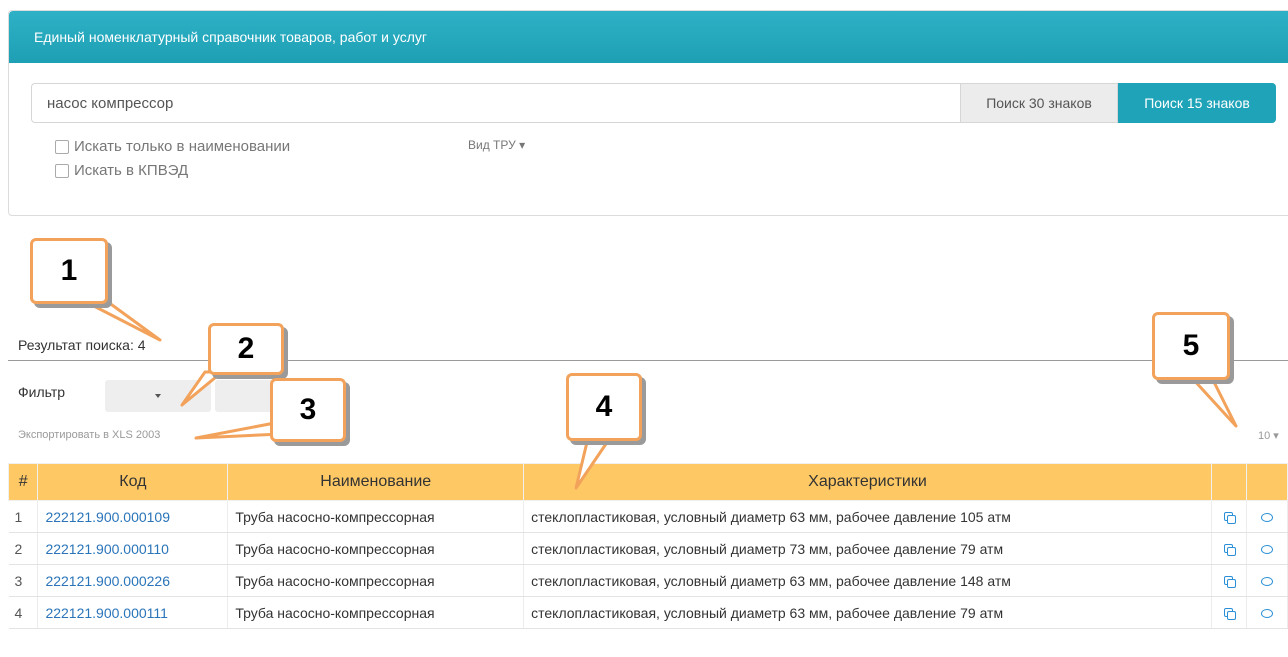  I want to click on column-header-characteristics: Характеристики, so click(867, 482).